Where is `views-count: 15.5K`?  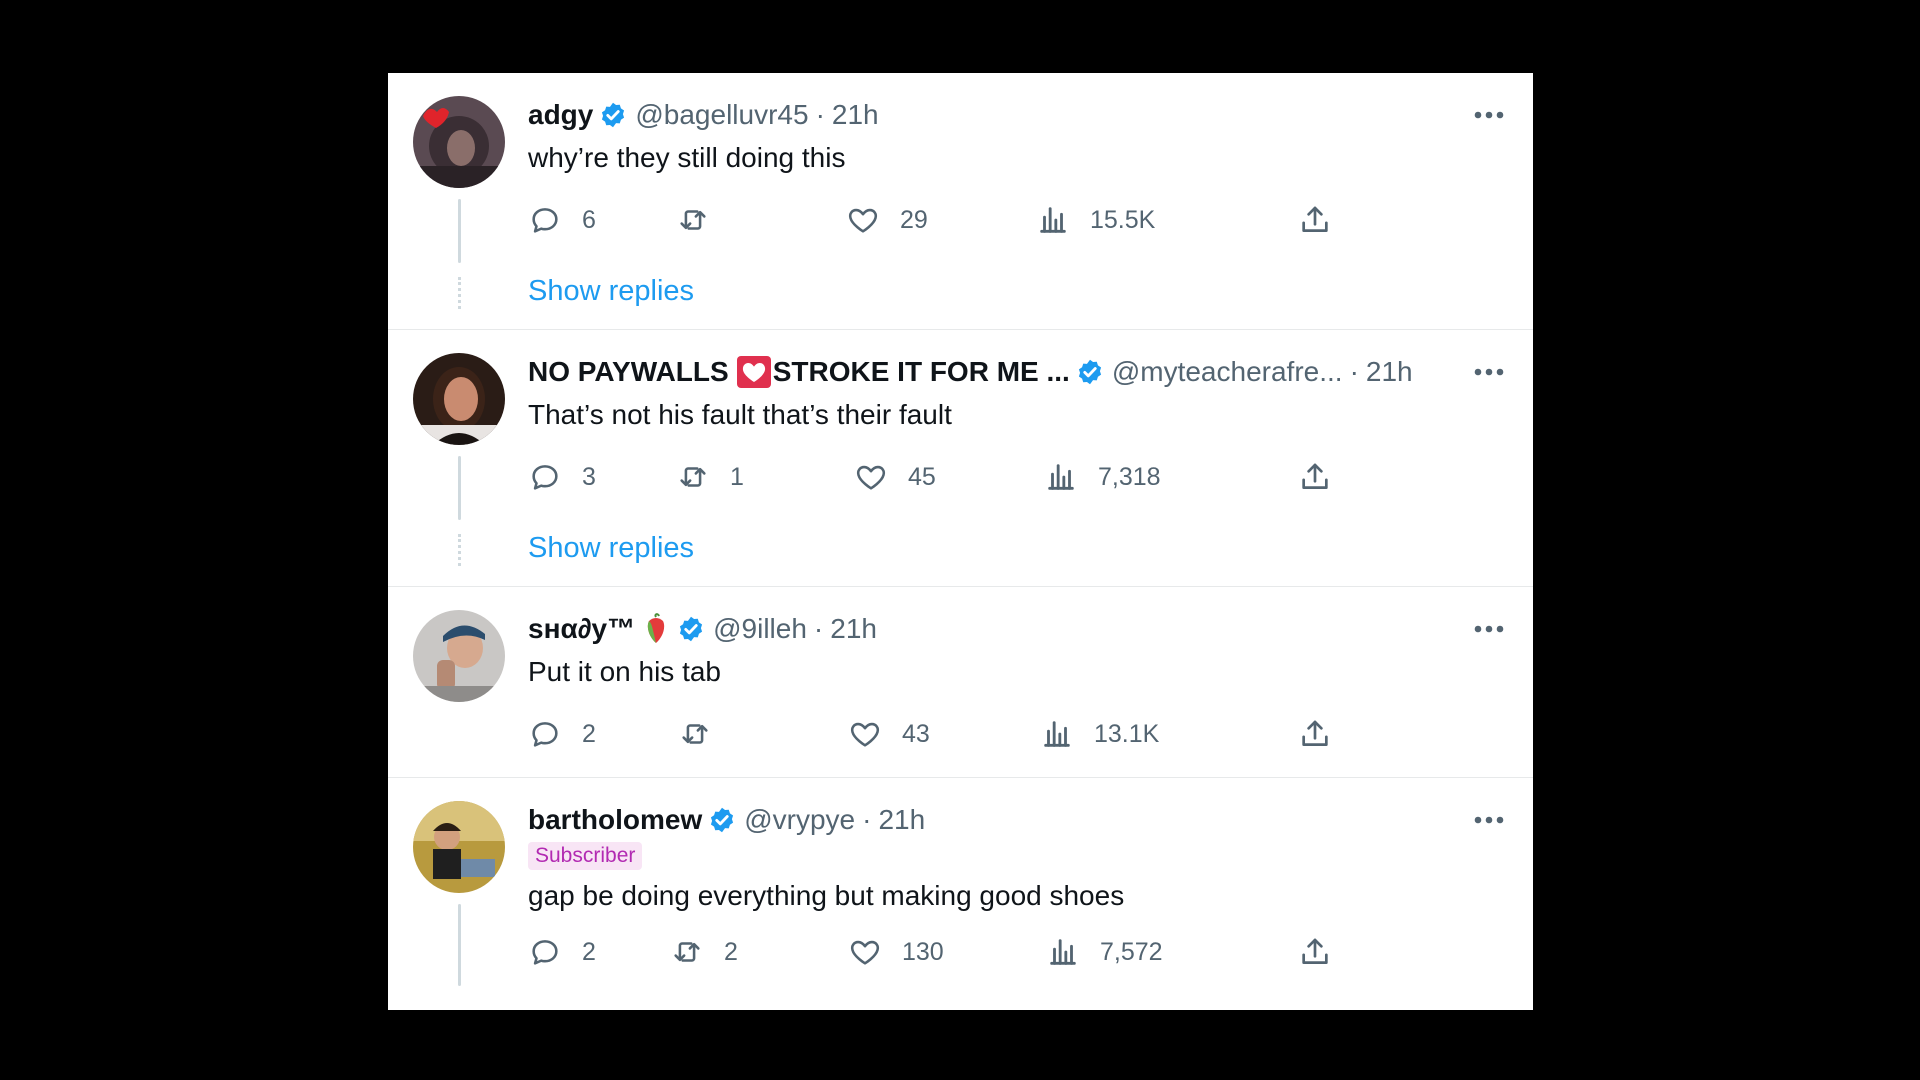 views-count: 15.5K is located at coordinates (1123, 219).